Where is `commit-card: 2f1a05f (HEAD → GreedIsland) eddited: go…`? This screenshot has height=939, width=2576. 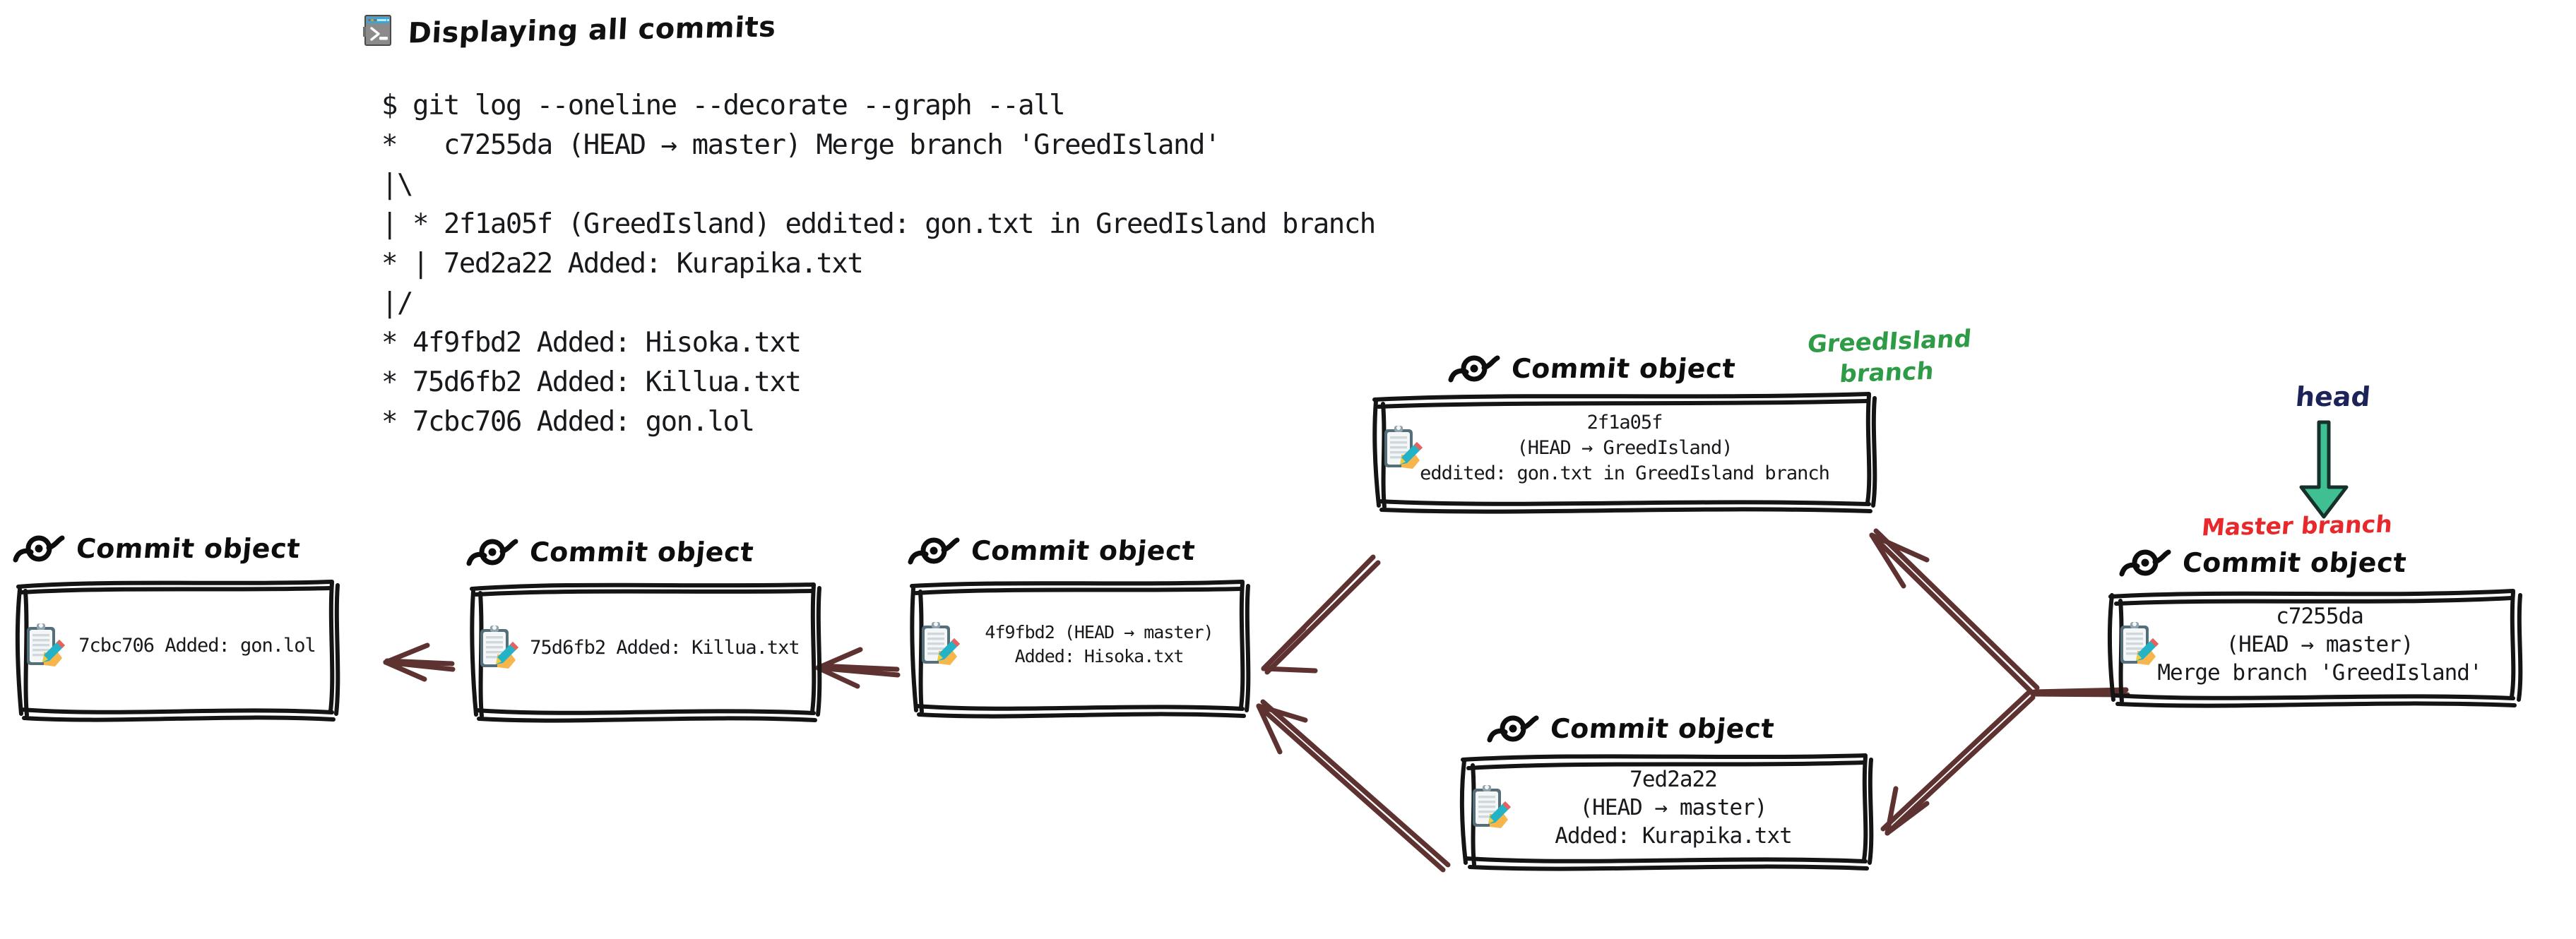 commit-card: 2f1a05f (HEAD → GreedIsland) eddited: go… is located at coordinates (1623, 452).